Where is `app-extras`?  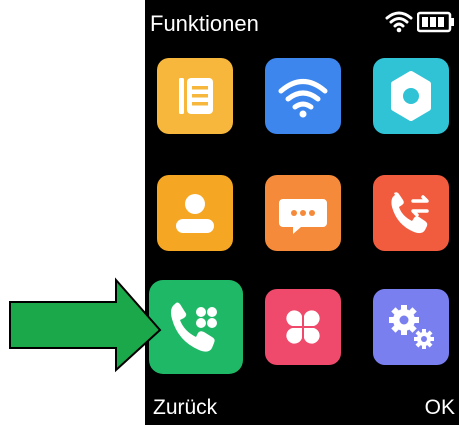 app-extras is located at coordinates (303, 327).